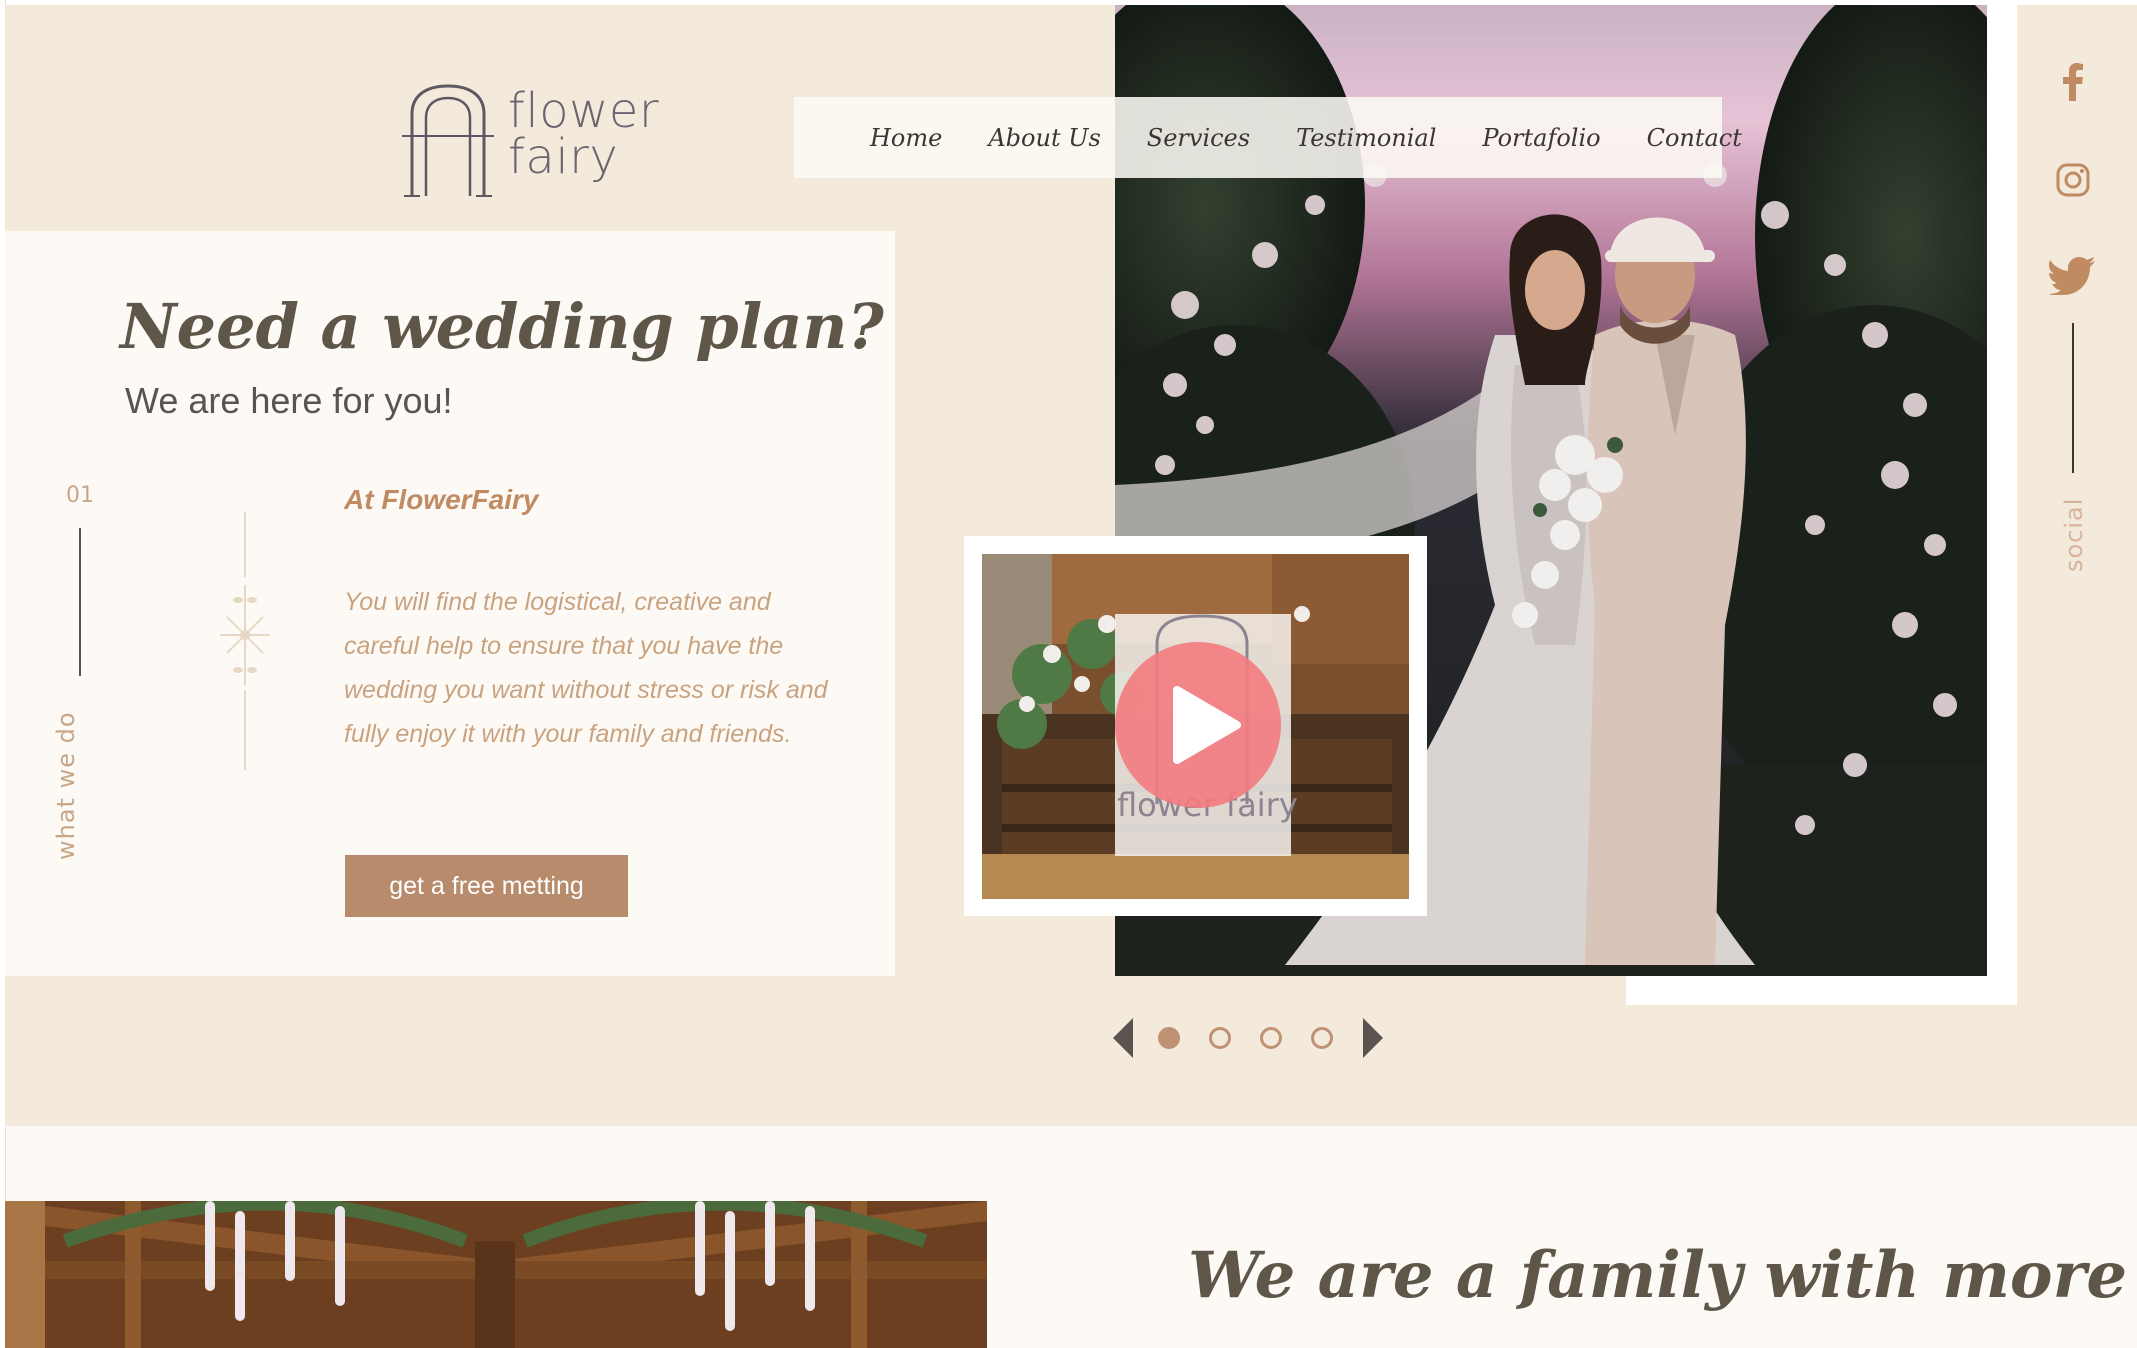 The width and height of the screenshot is (2137, 1348). I want to click on carousel-next-icon, so click(1373, 1038).